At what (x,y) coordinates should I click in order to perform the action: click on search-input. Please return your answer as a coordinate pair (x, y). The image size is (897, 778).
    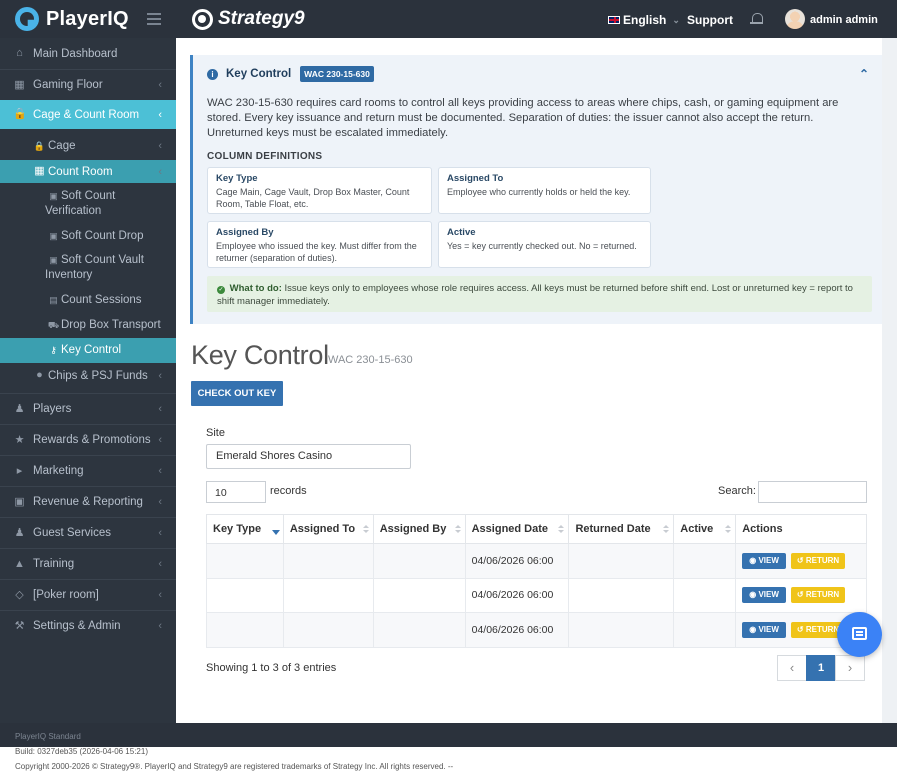
    Looking at the image, I should click on (812, 492).